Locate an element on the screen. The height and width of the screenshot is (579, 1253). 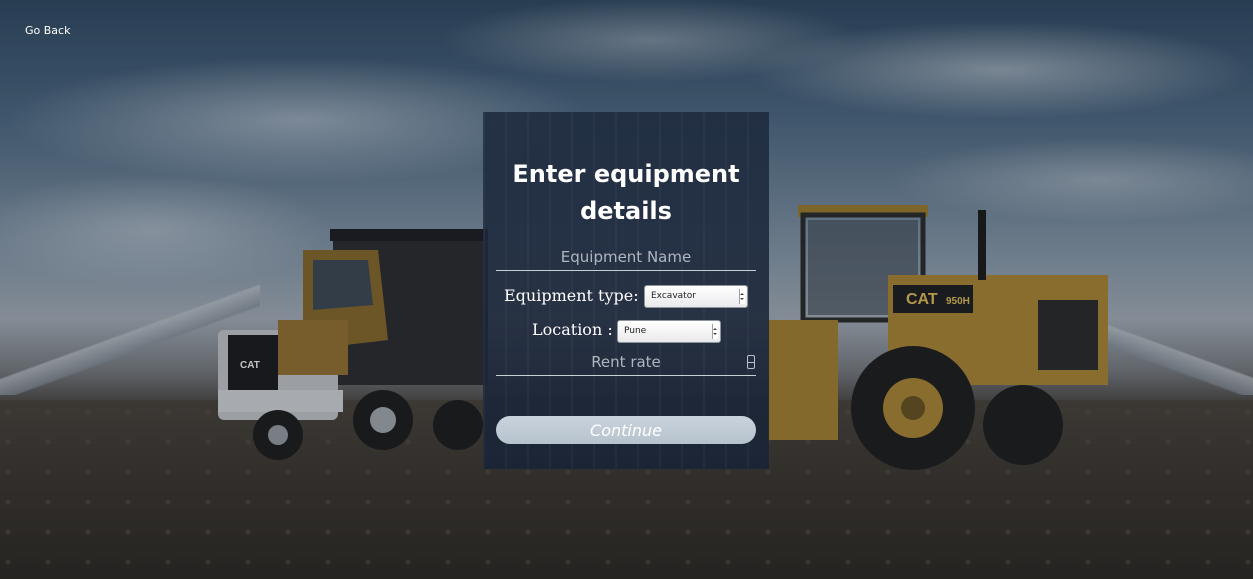
location-label: Location : is located at coordinates (572, 329).